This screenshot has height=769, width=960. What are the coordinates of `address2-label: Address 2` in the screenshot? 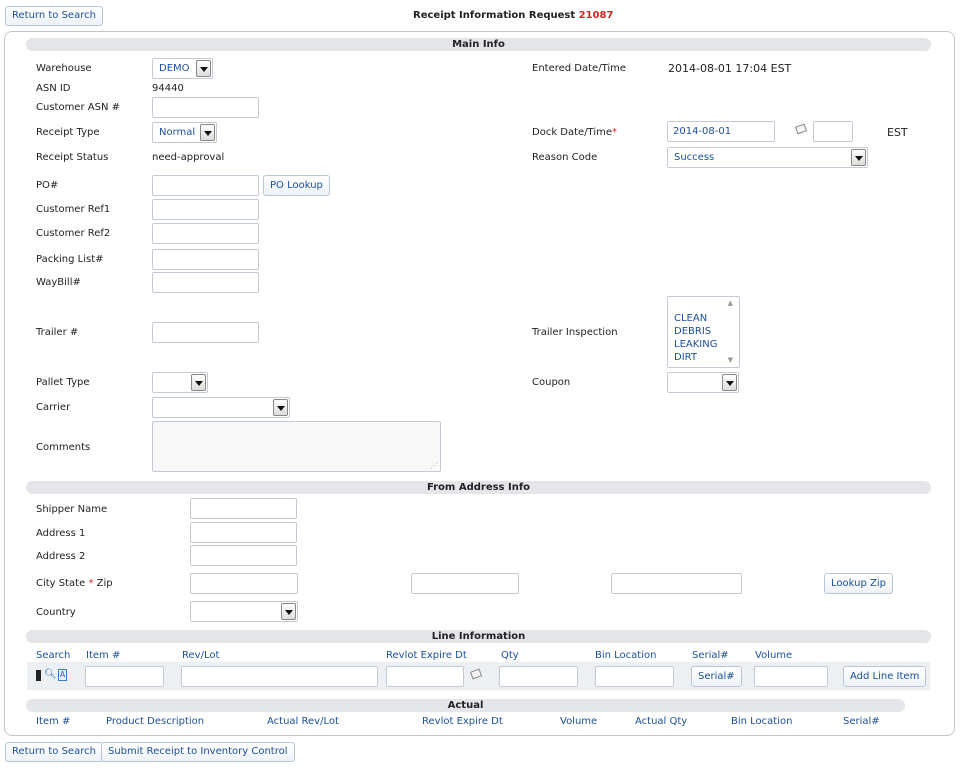 It's located at (61, 556).